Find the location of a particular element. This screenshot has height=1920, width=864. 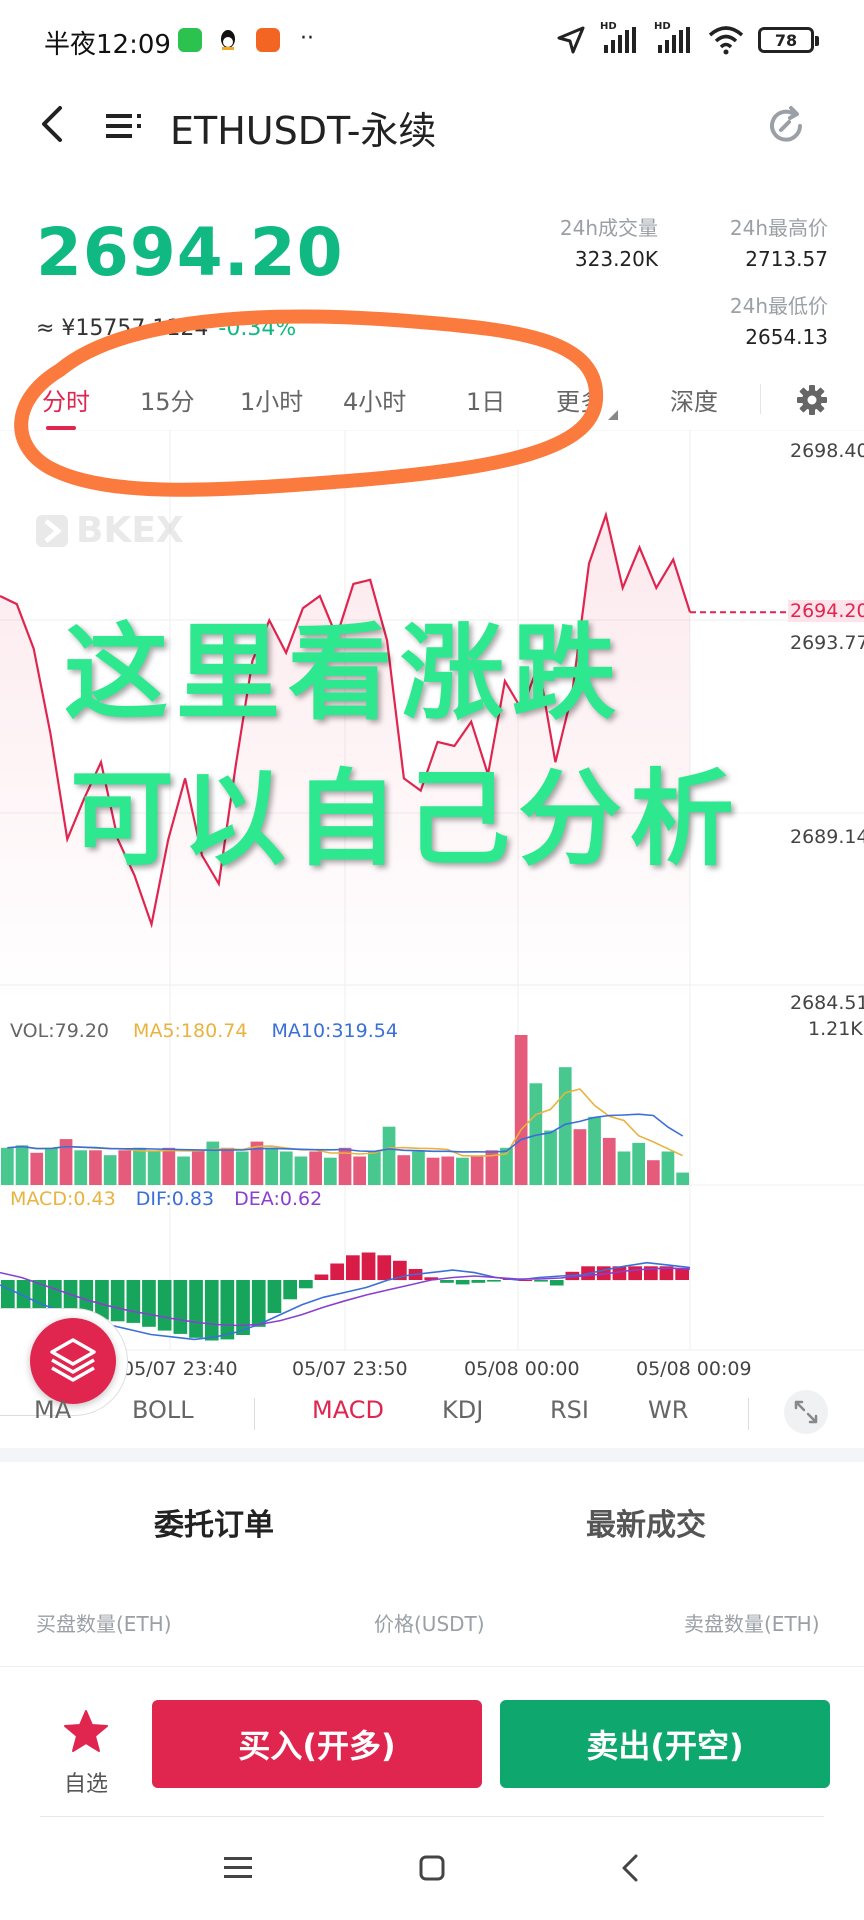

settings-icon is located at coordinates (812, 400).